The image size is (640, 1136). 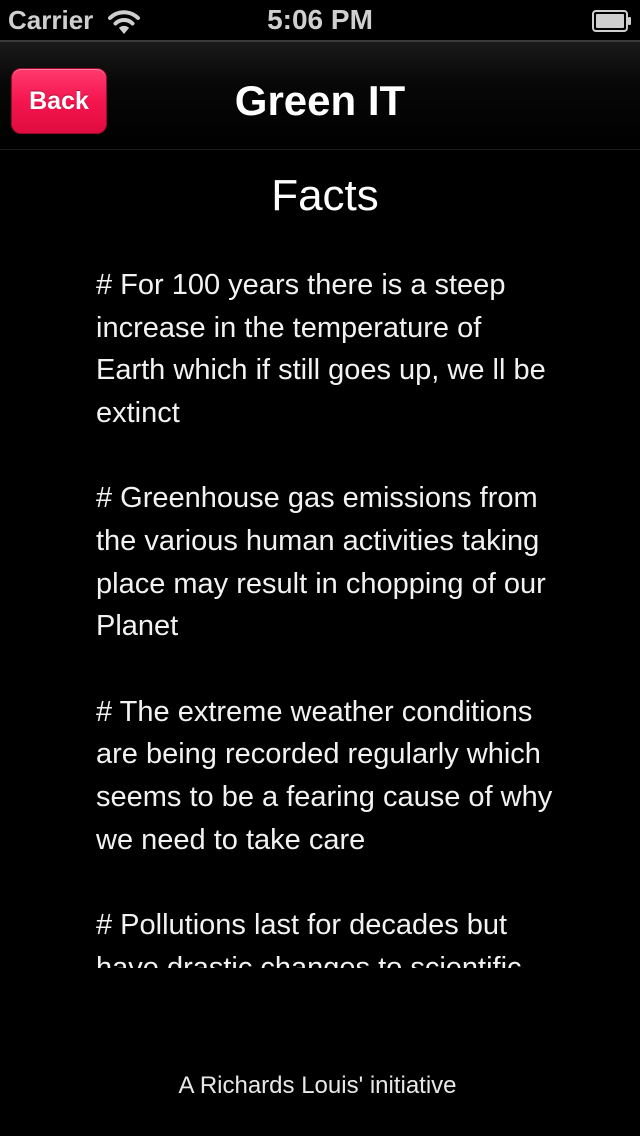 What do you see at coordinates (320, 100) in the screenshot?
I see `nav-title: Green IT` at bounding box center [320, 100].